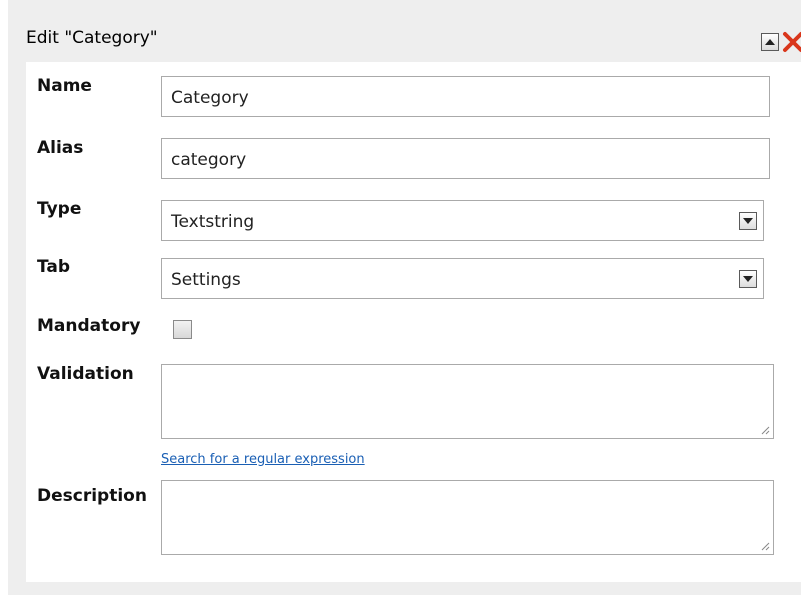  I want to click on caret-up-icon, so click(770, 42).